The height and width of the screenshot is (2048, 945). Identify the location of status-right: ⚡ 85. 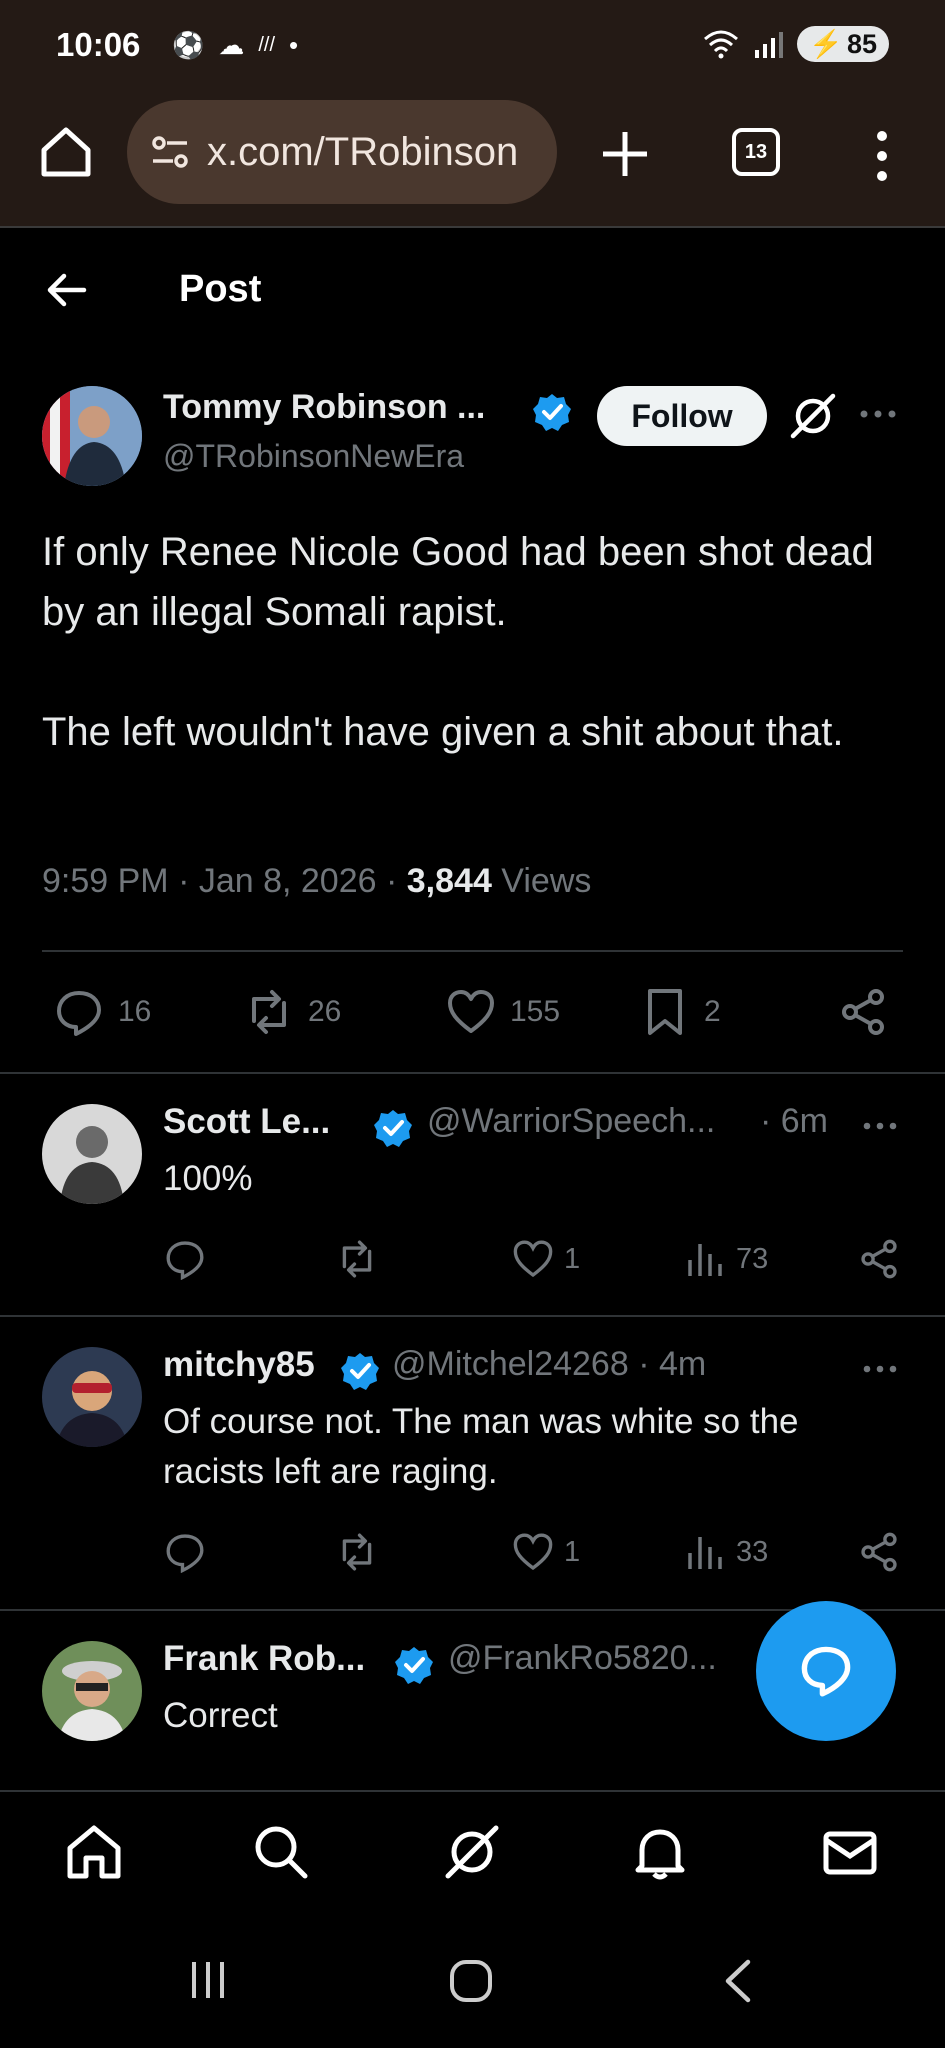
(796, 44).